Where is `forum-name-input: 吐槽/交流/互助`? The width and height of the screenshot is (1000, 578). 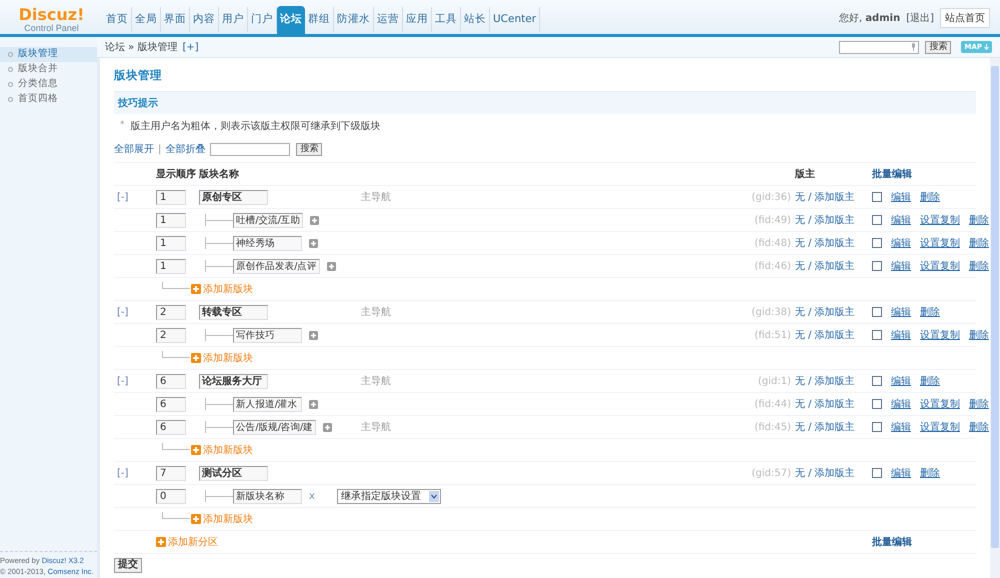 forum-name-input: 吐槽/交流/互助 is located at coordinates (268, 220).